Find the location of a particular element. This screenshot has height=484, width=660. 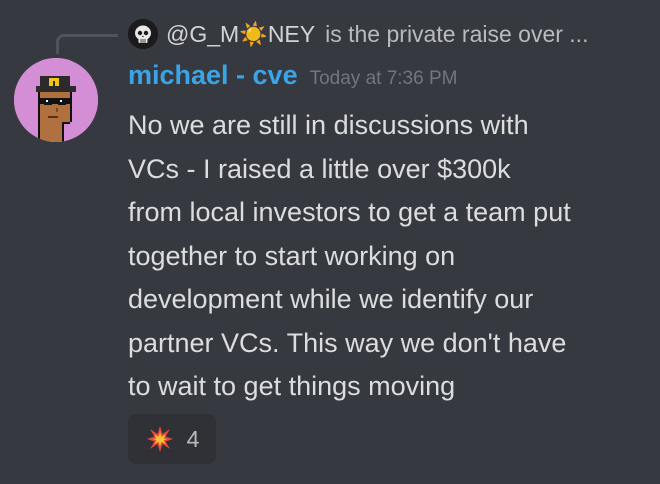

reply-connector-line is located at coordinates (87, 44).